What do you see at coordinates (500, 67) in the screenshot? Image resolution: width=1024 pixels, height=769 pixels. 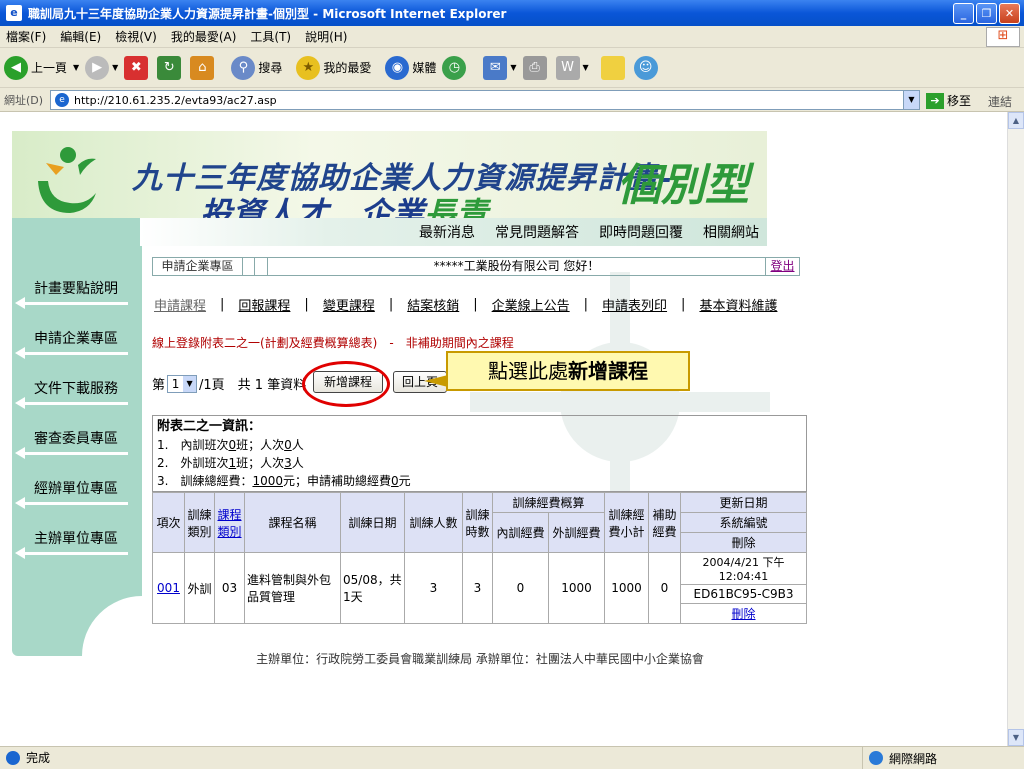 I see `mail-button: ✉ ▼` at bounding box center [500, 67].